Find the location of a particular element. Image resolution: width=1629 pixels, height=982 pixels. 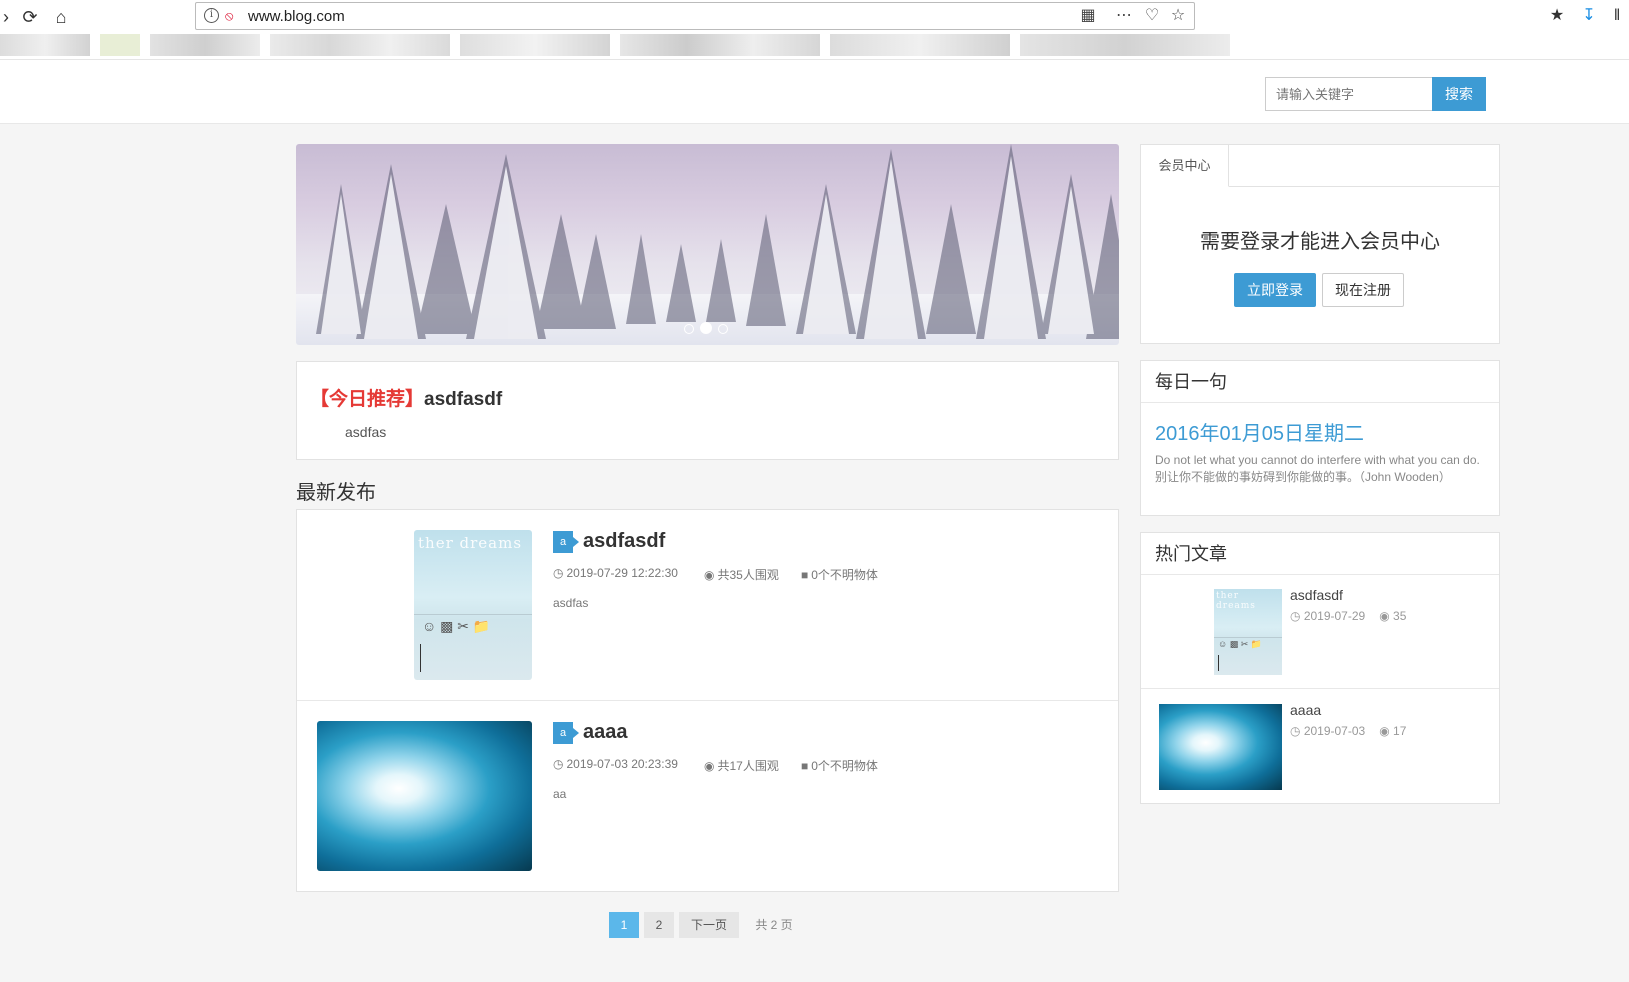

more-actions-icon: ⋯ is located at coordinates (1124, 16).